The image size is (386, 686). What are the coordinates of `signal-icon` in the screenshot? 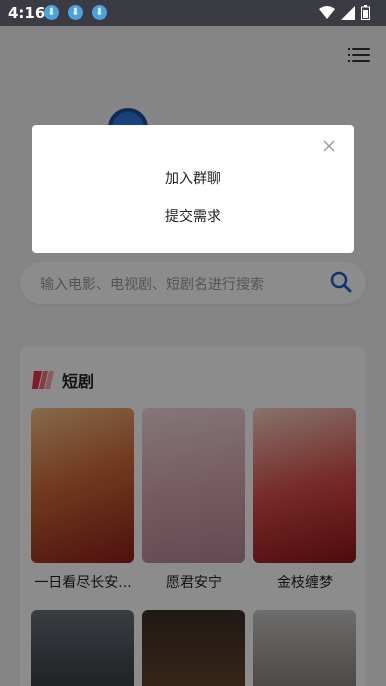 It's located at (348, 12).